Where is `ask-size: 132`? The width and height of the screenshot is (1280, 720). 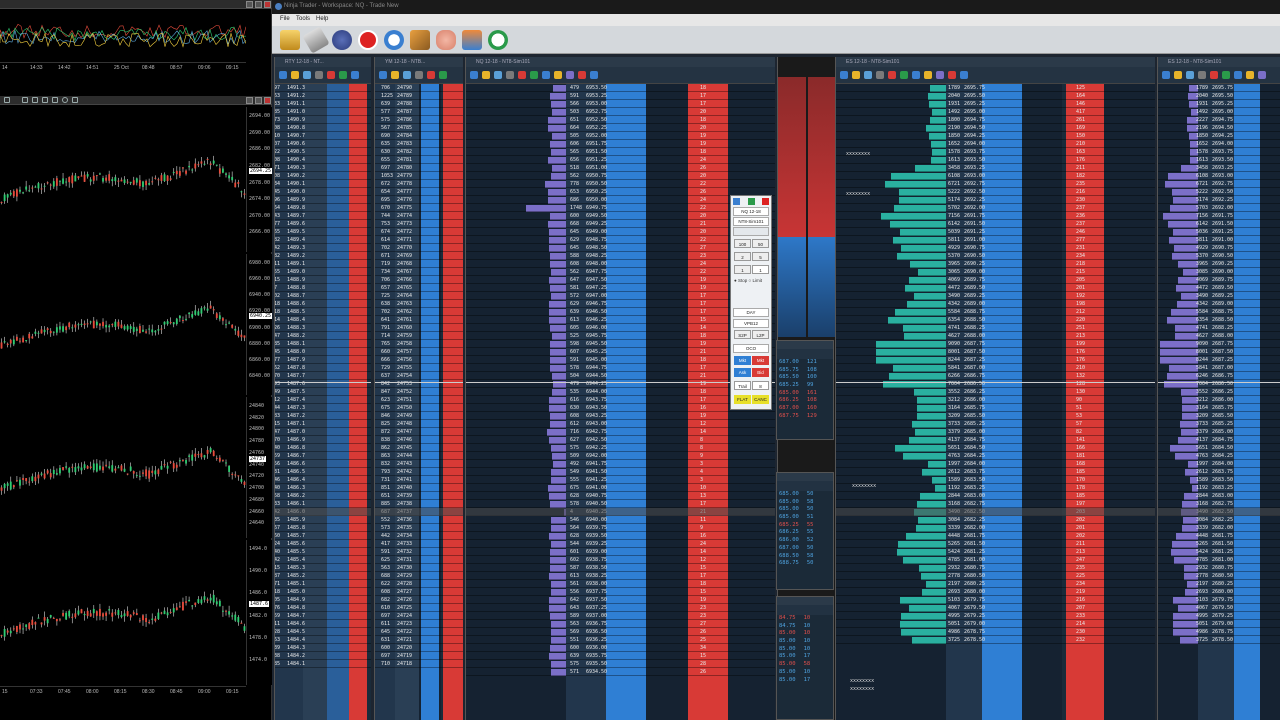
ask-size: 132 is located at coordinates (1080, 376).